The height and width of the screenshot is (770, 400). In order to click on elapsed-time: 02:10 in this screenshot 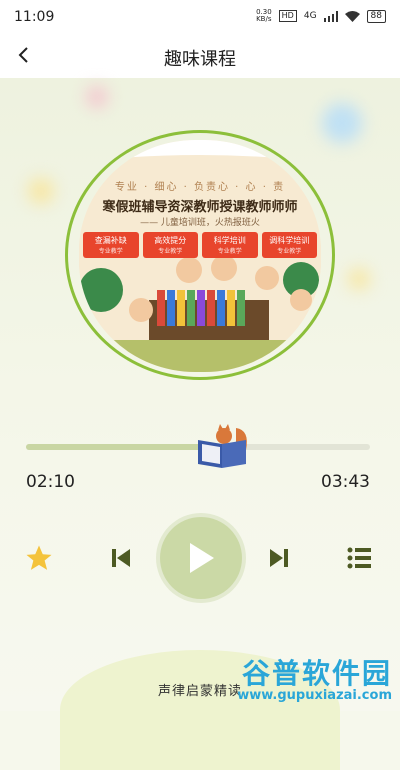, I will do `click(50, 482)`.